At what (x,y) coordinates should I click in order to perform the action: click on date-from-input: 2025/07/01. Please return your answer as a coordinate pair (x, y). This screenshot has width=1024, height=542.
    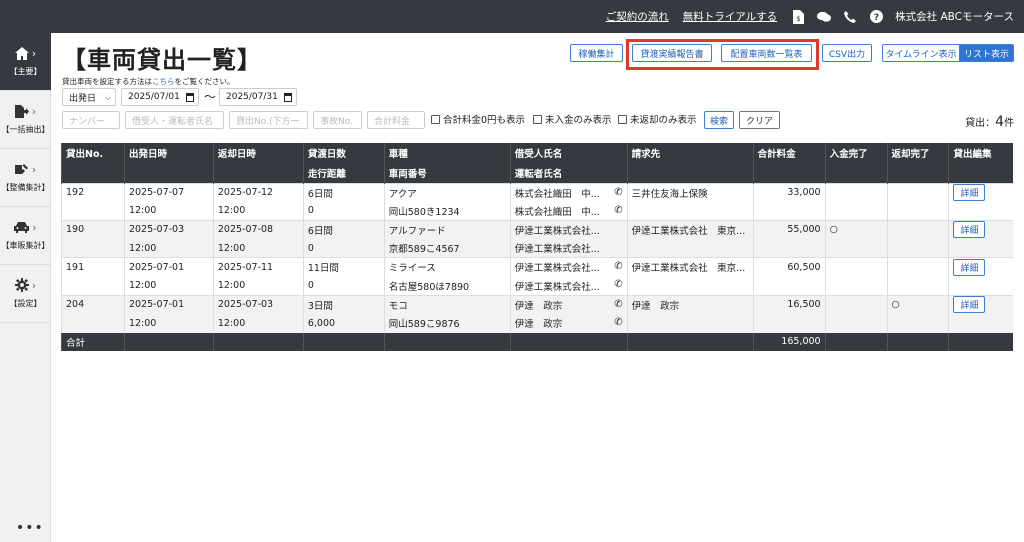
    Looking at the image, I should click on (160, 97).